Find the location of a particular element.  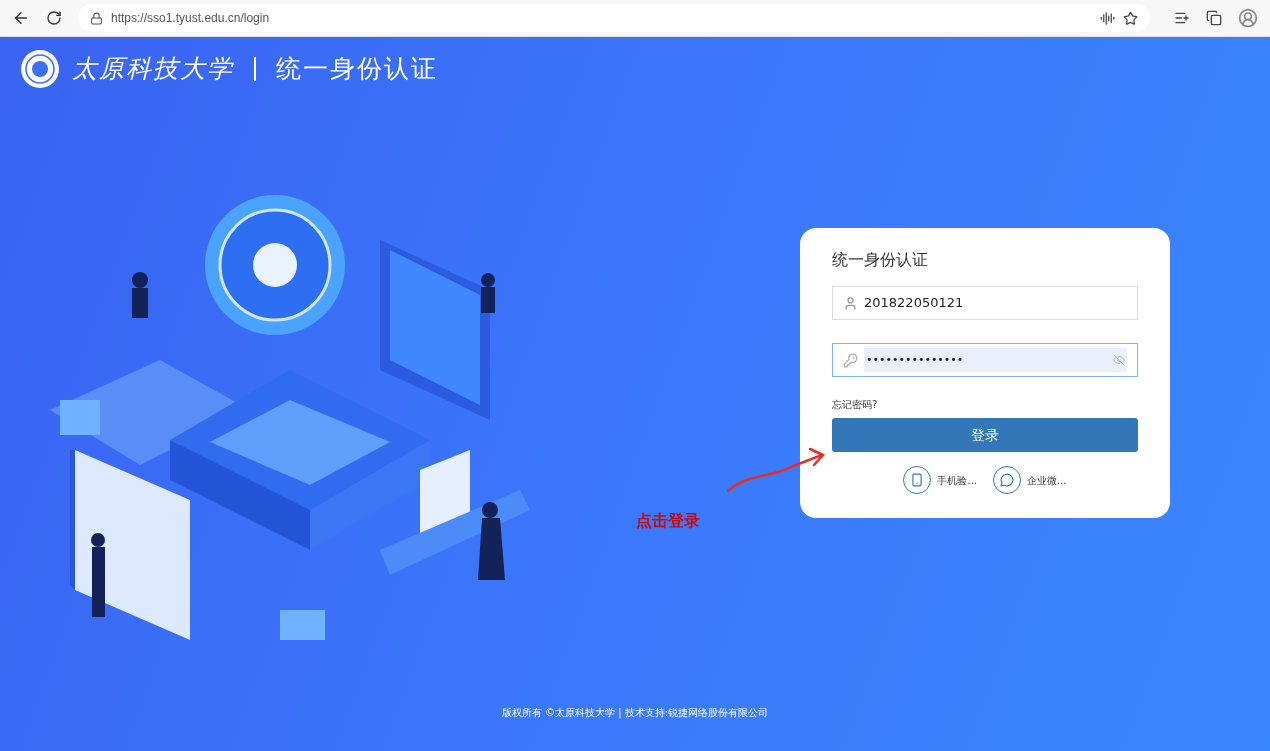

password-value: ••••••••••••••• is located at coordinates (915, 359).